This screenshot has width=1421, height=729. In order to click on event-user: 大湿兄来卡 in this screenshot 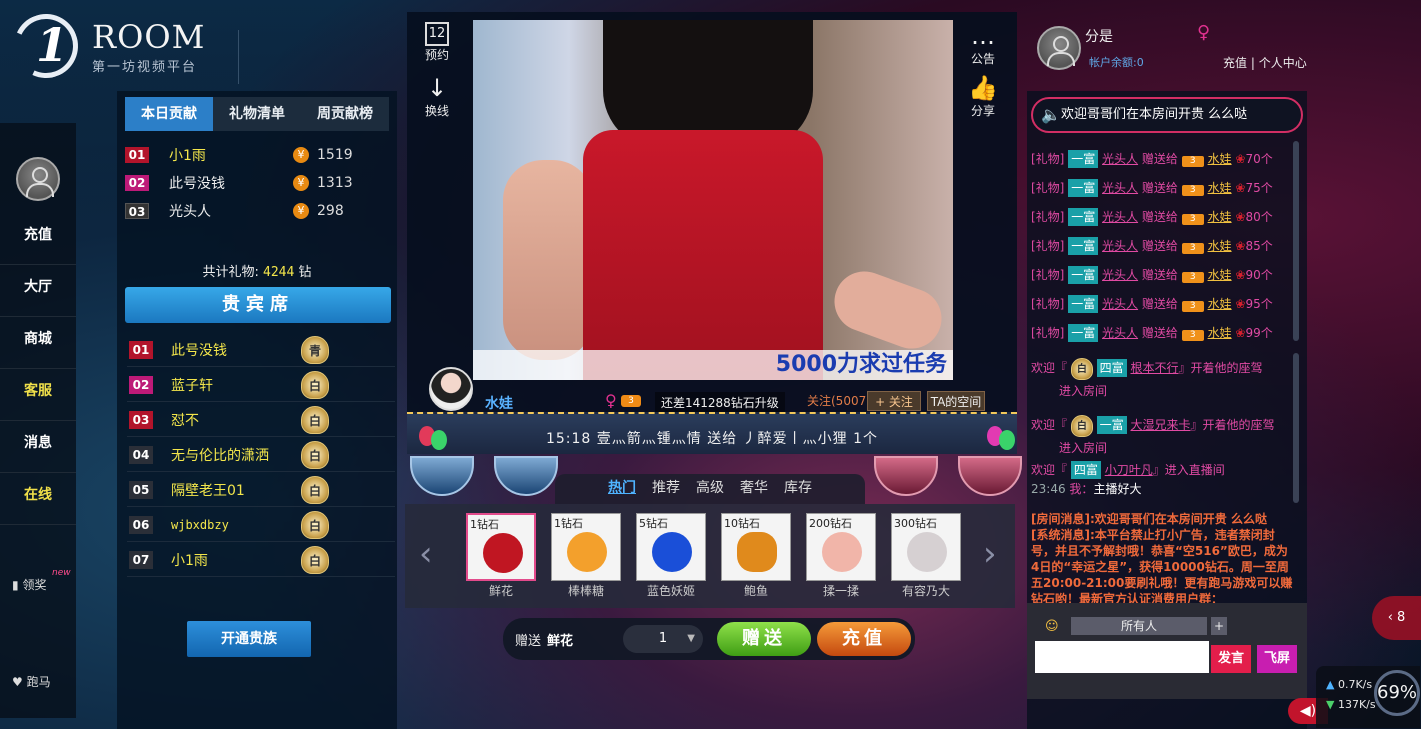, I will do `click(1161, 425)`.